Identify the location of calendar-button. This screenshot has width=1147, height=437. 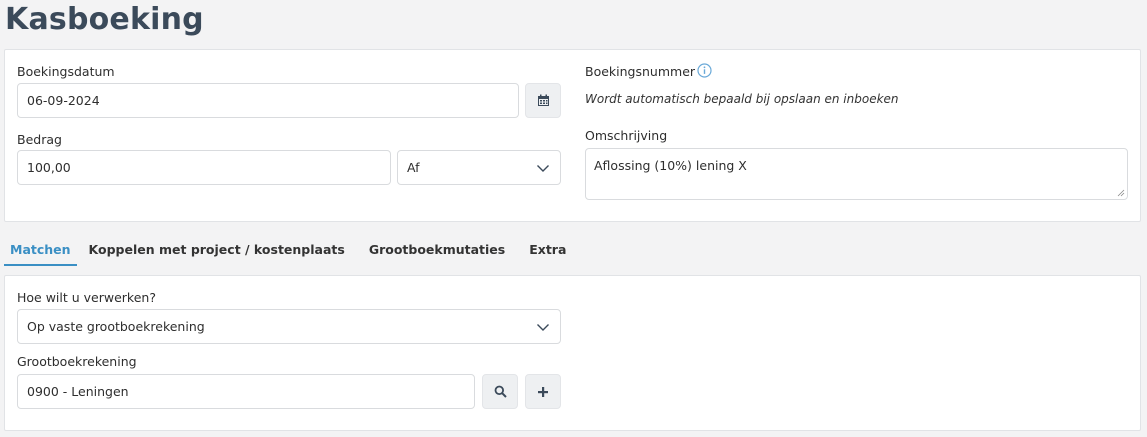
(543, 100).